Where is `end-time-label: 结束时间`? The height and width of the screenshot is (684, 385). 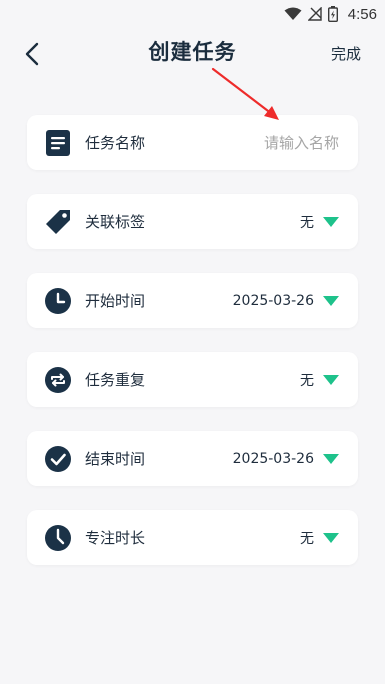 end-time-label: 结束时间 is located at coordinates (115, 459).